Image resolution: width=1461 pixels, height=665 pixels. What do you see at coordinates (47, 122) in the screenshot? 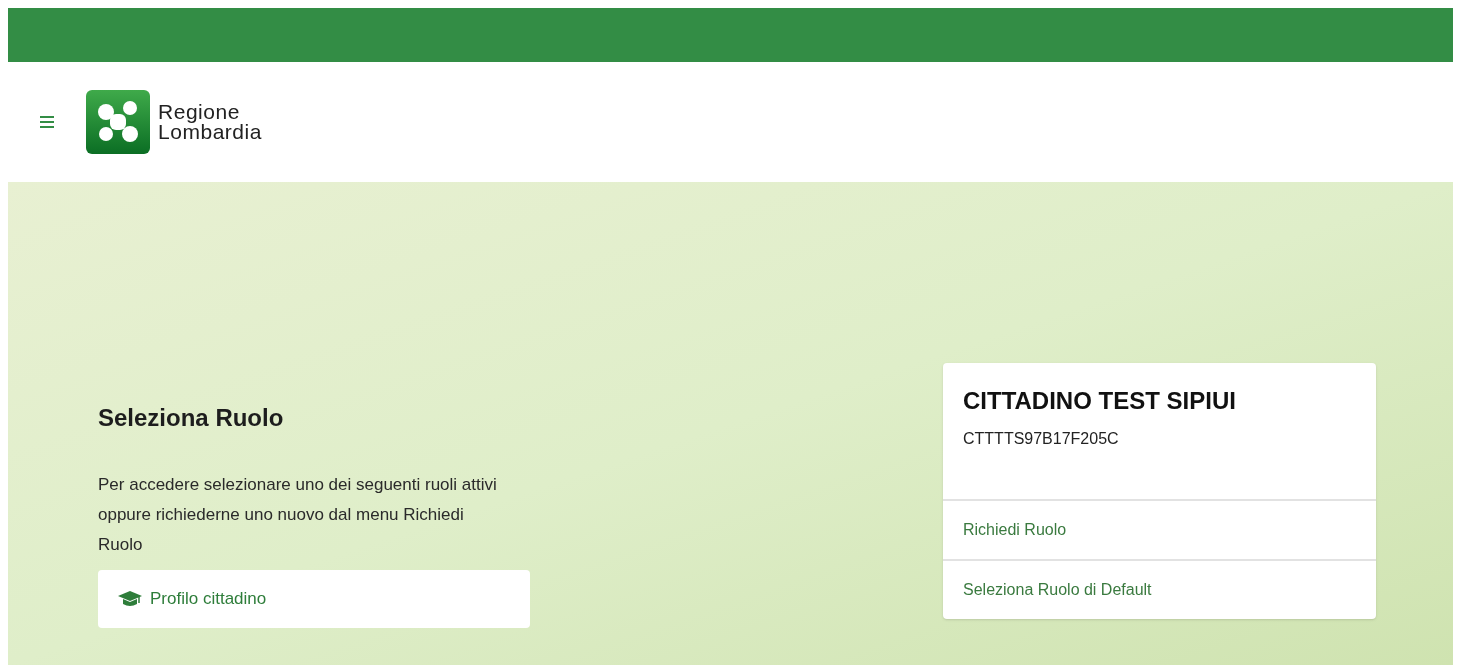
I see `menu-icon` at bounding box center [47, 122].